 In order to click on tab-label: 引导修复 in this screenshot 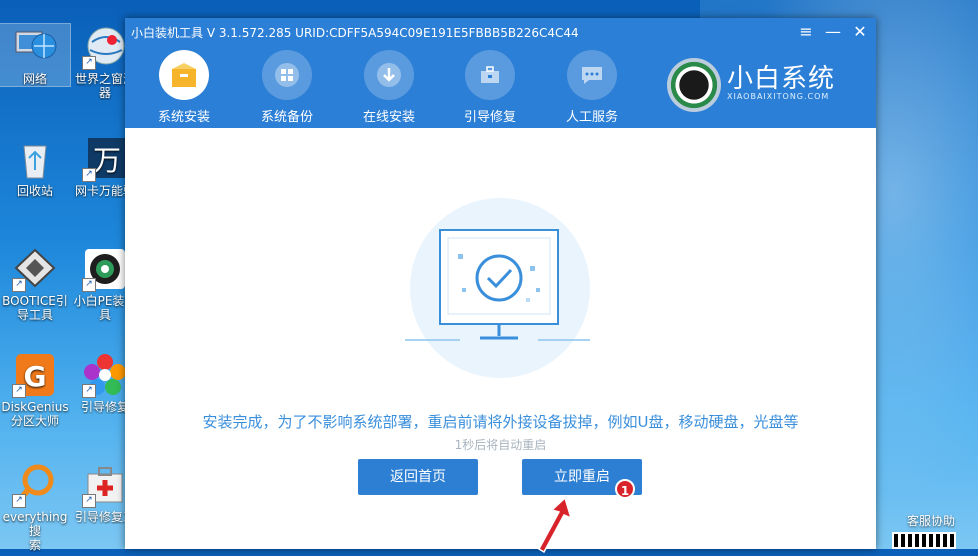, I will do `click(489, 117)`.